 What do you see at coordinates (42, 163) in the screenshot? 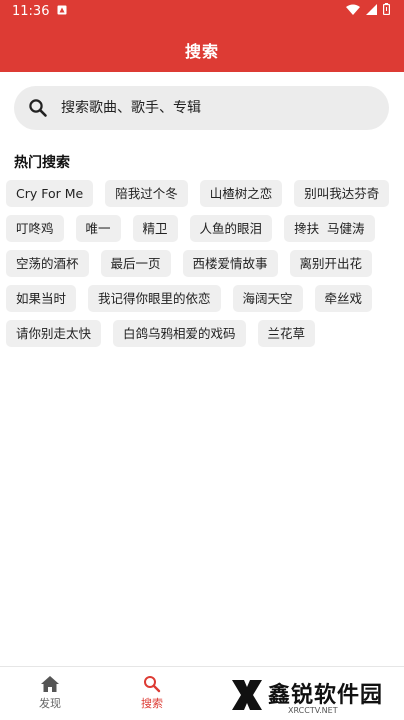
I see `hot-search-title: 热门搜索` at bounding box center [42, 163].